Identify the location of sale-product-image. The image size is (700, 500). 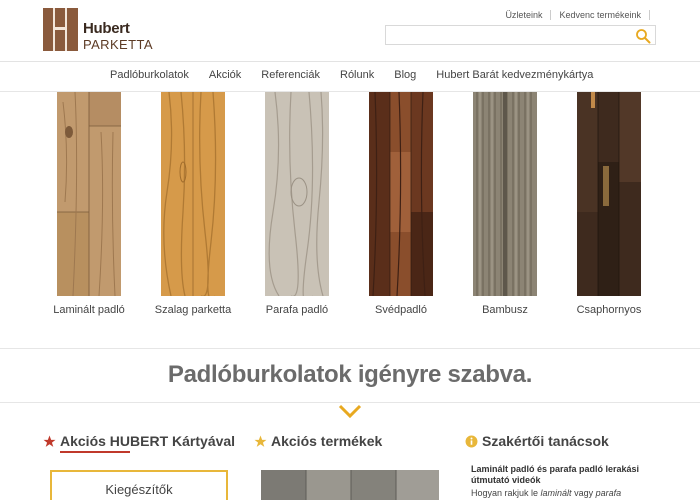
(350, 485).